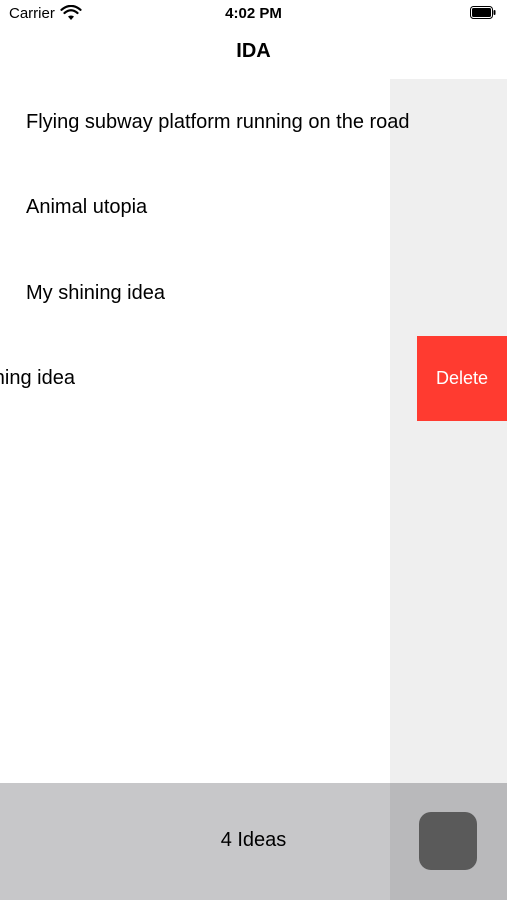  Describe the element at coordinates (483, 12) in the screenshot. I see `battery-icon` at that location.